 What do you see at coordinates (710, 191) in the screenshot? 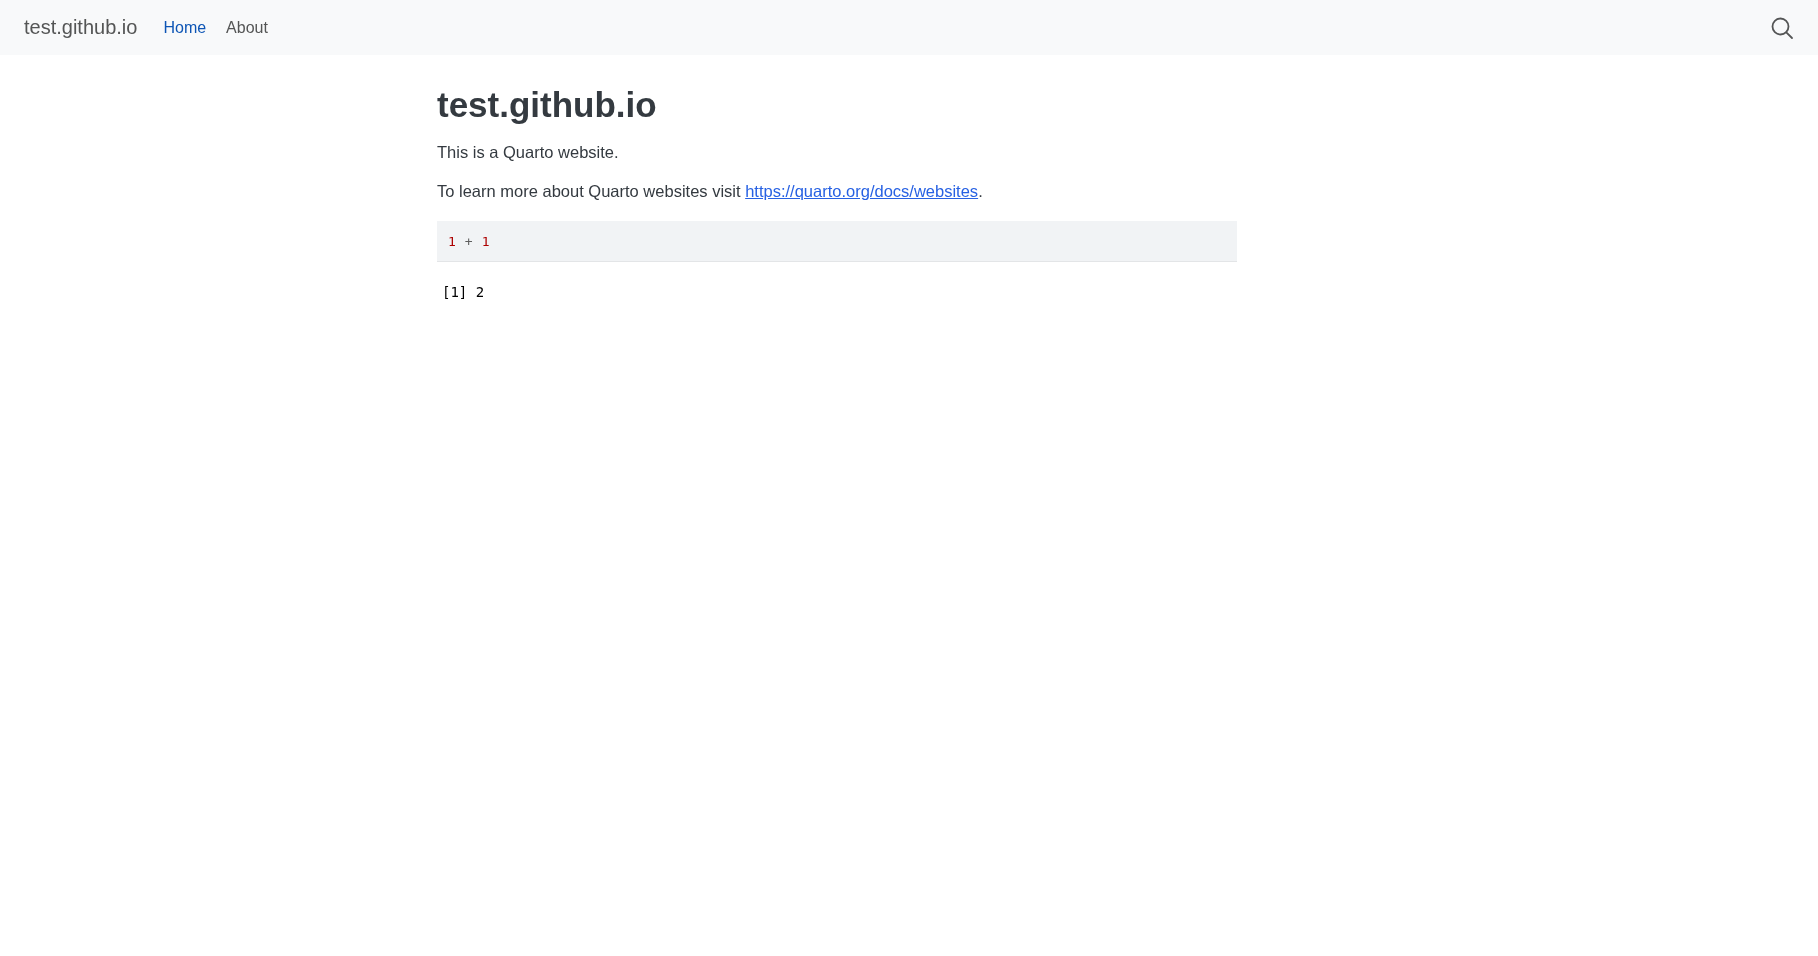
I see `paragraph: To learn more about Quarto websites visit https://quarto.org/docs/websites.` at bounding box center [710, 191].